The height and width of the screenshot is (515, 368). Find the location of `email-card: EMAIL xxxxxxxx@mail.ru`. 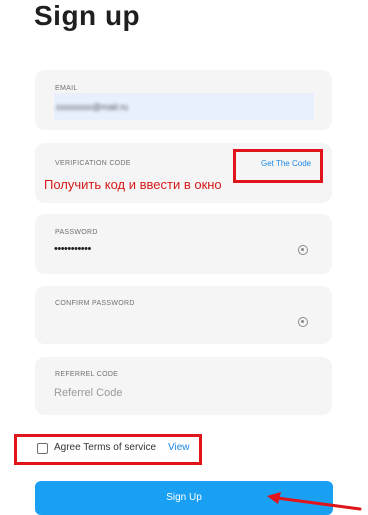

email-card: EMAIL xxxxxxxx@mail.ru is located at coordinates (183, 100).